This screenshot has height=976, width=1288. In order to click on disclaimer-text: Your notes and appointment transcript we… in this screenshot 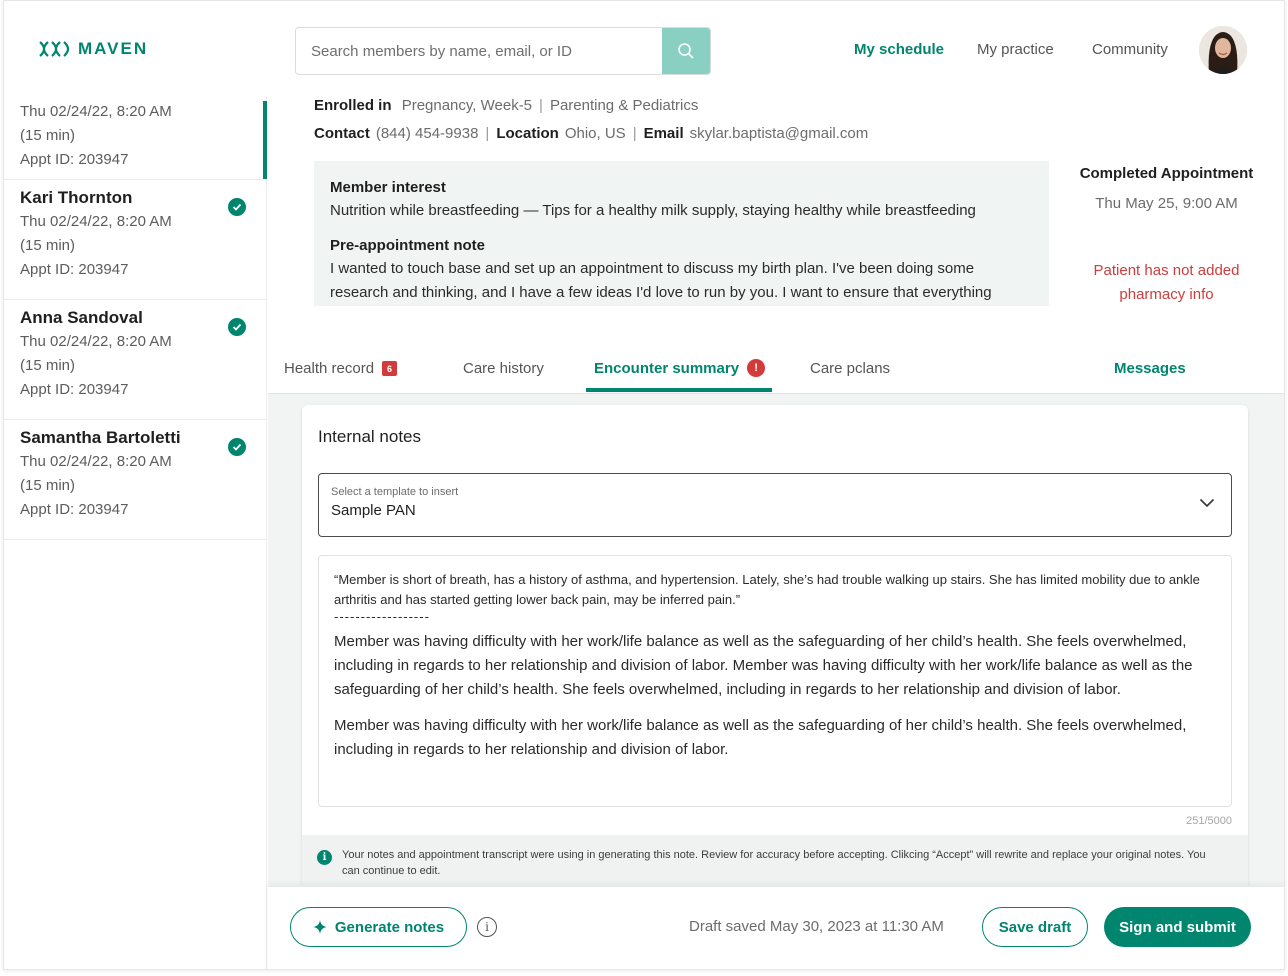, I will do `click(774, 863)`.